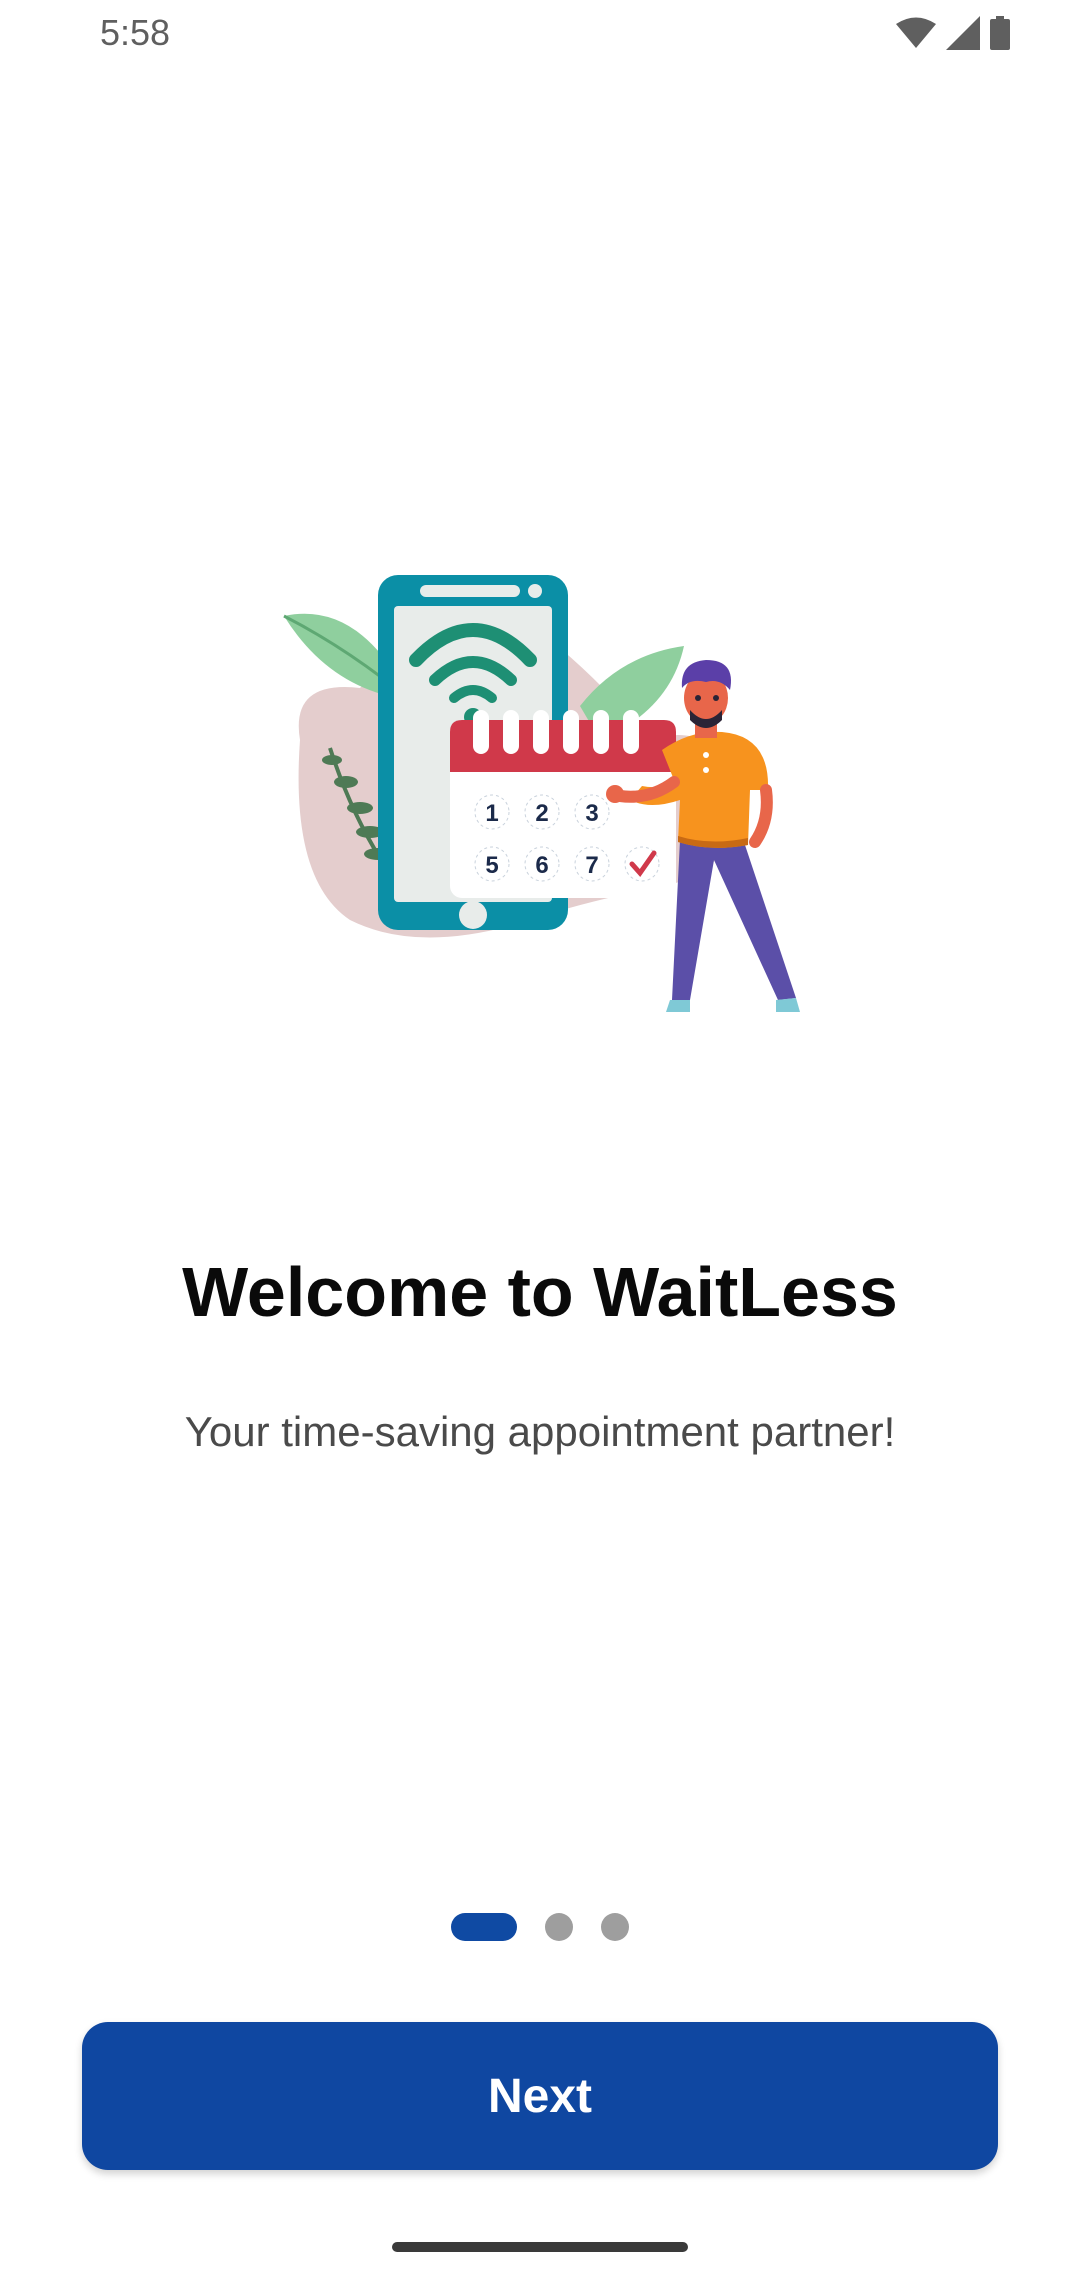 The width and height of the screenshot is (1080, 2280). Describe the element at coordinates (540, 1292) in the screenshot. I see `onboarding-title: Welcome to WaitLess` at that location.